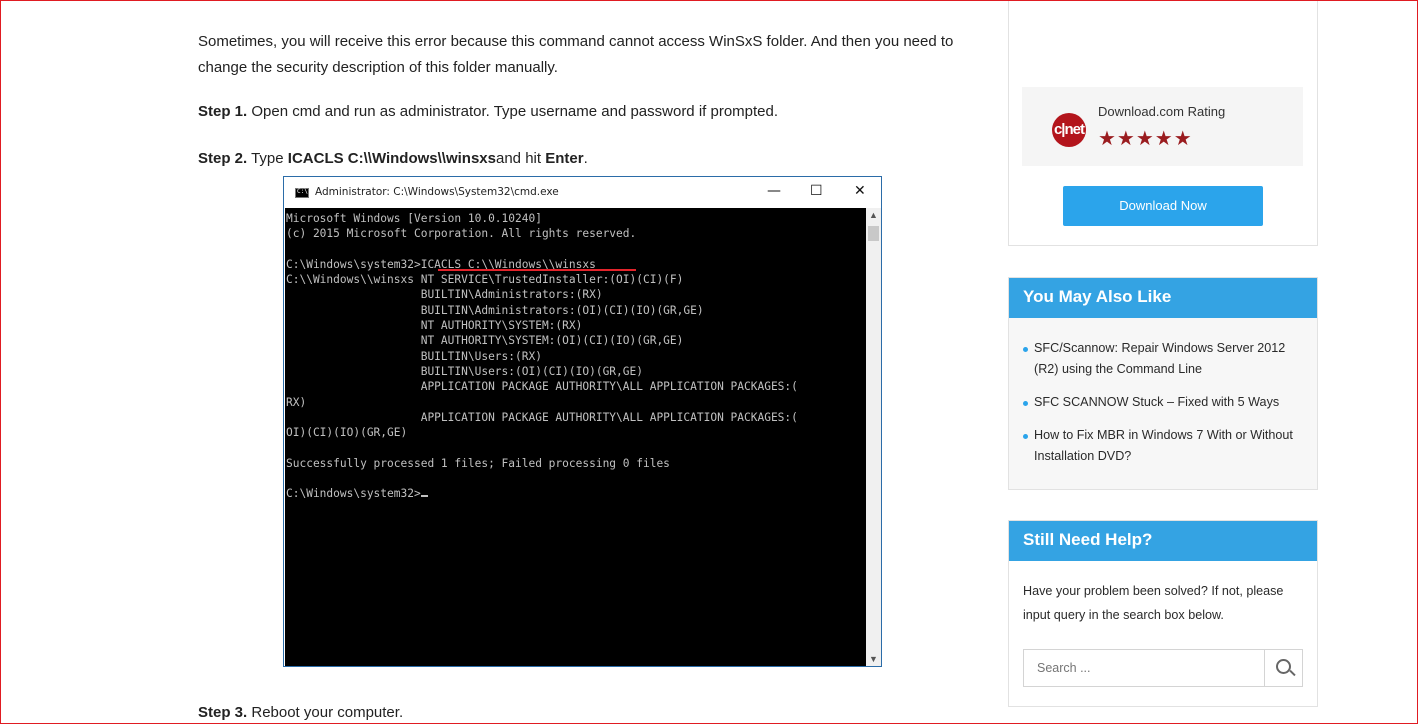 The image size is (1418, 726). I want to click on scroll-thumb, so click(873, 233).